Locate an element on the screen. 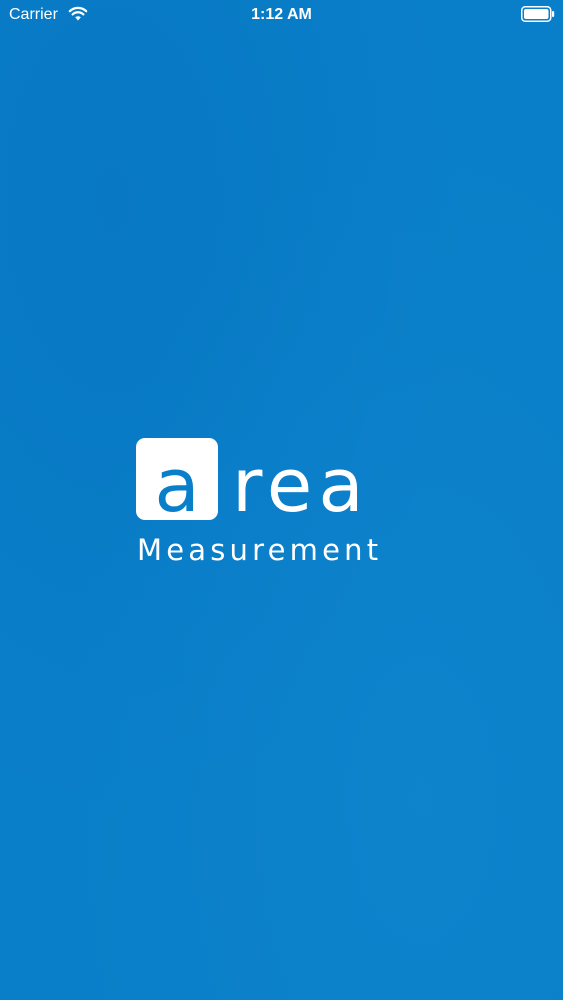 This screenshot has width=563, height=1000. status-time: 1:12 AM is located at coordinates (281, 14).